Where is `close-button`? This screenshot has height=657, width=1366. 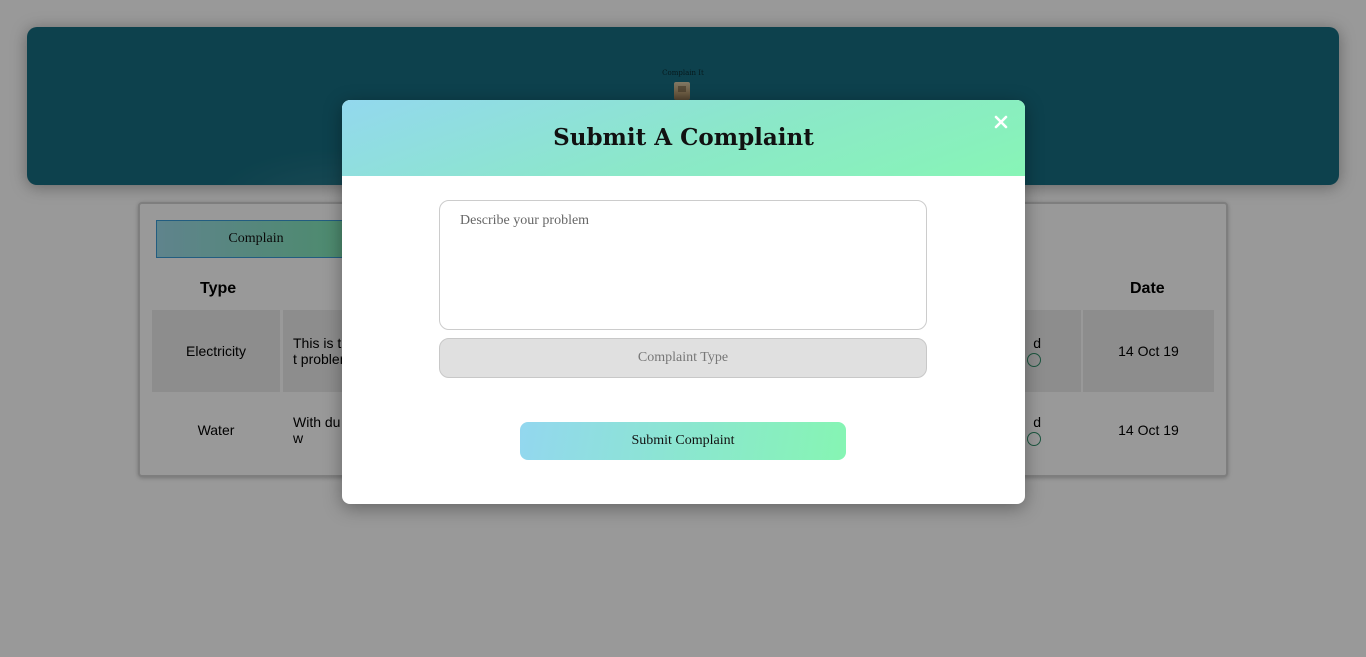 close-button is located at coordinates (1001, 122).